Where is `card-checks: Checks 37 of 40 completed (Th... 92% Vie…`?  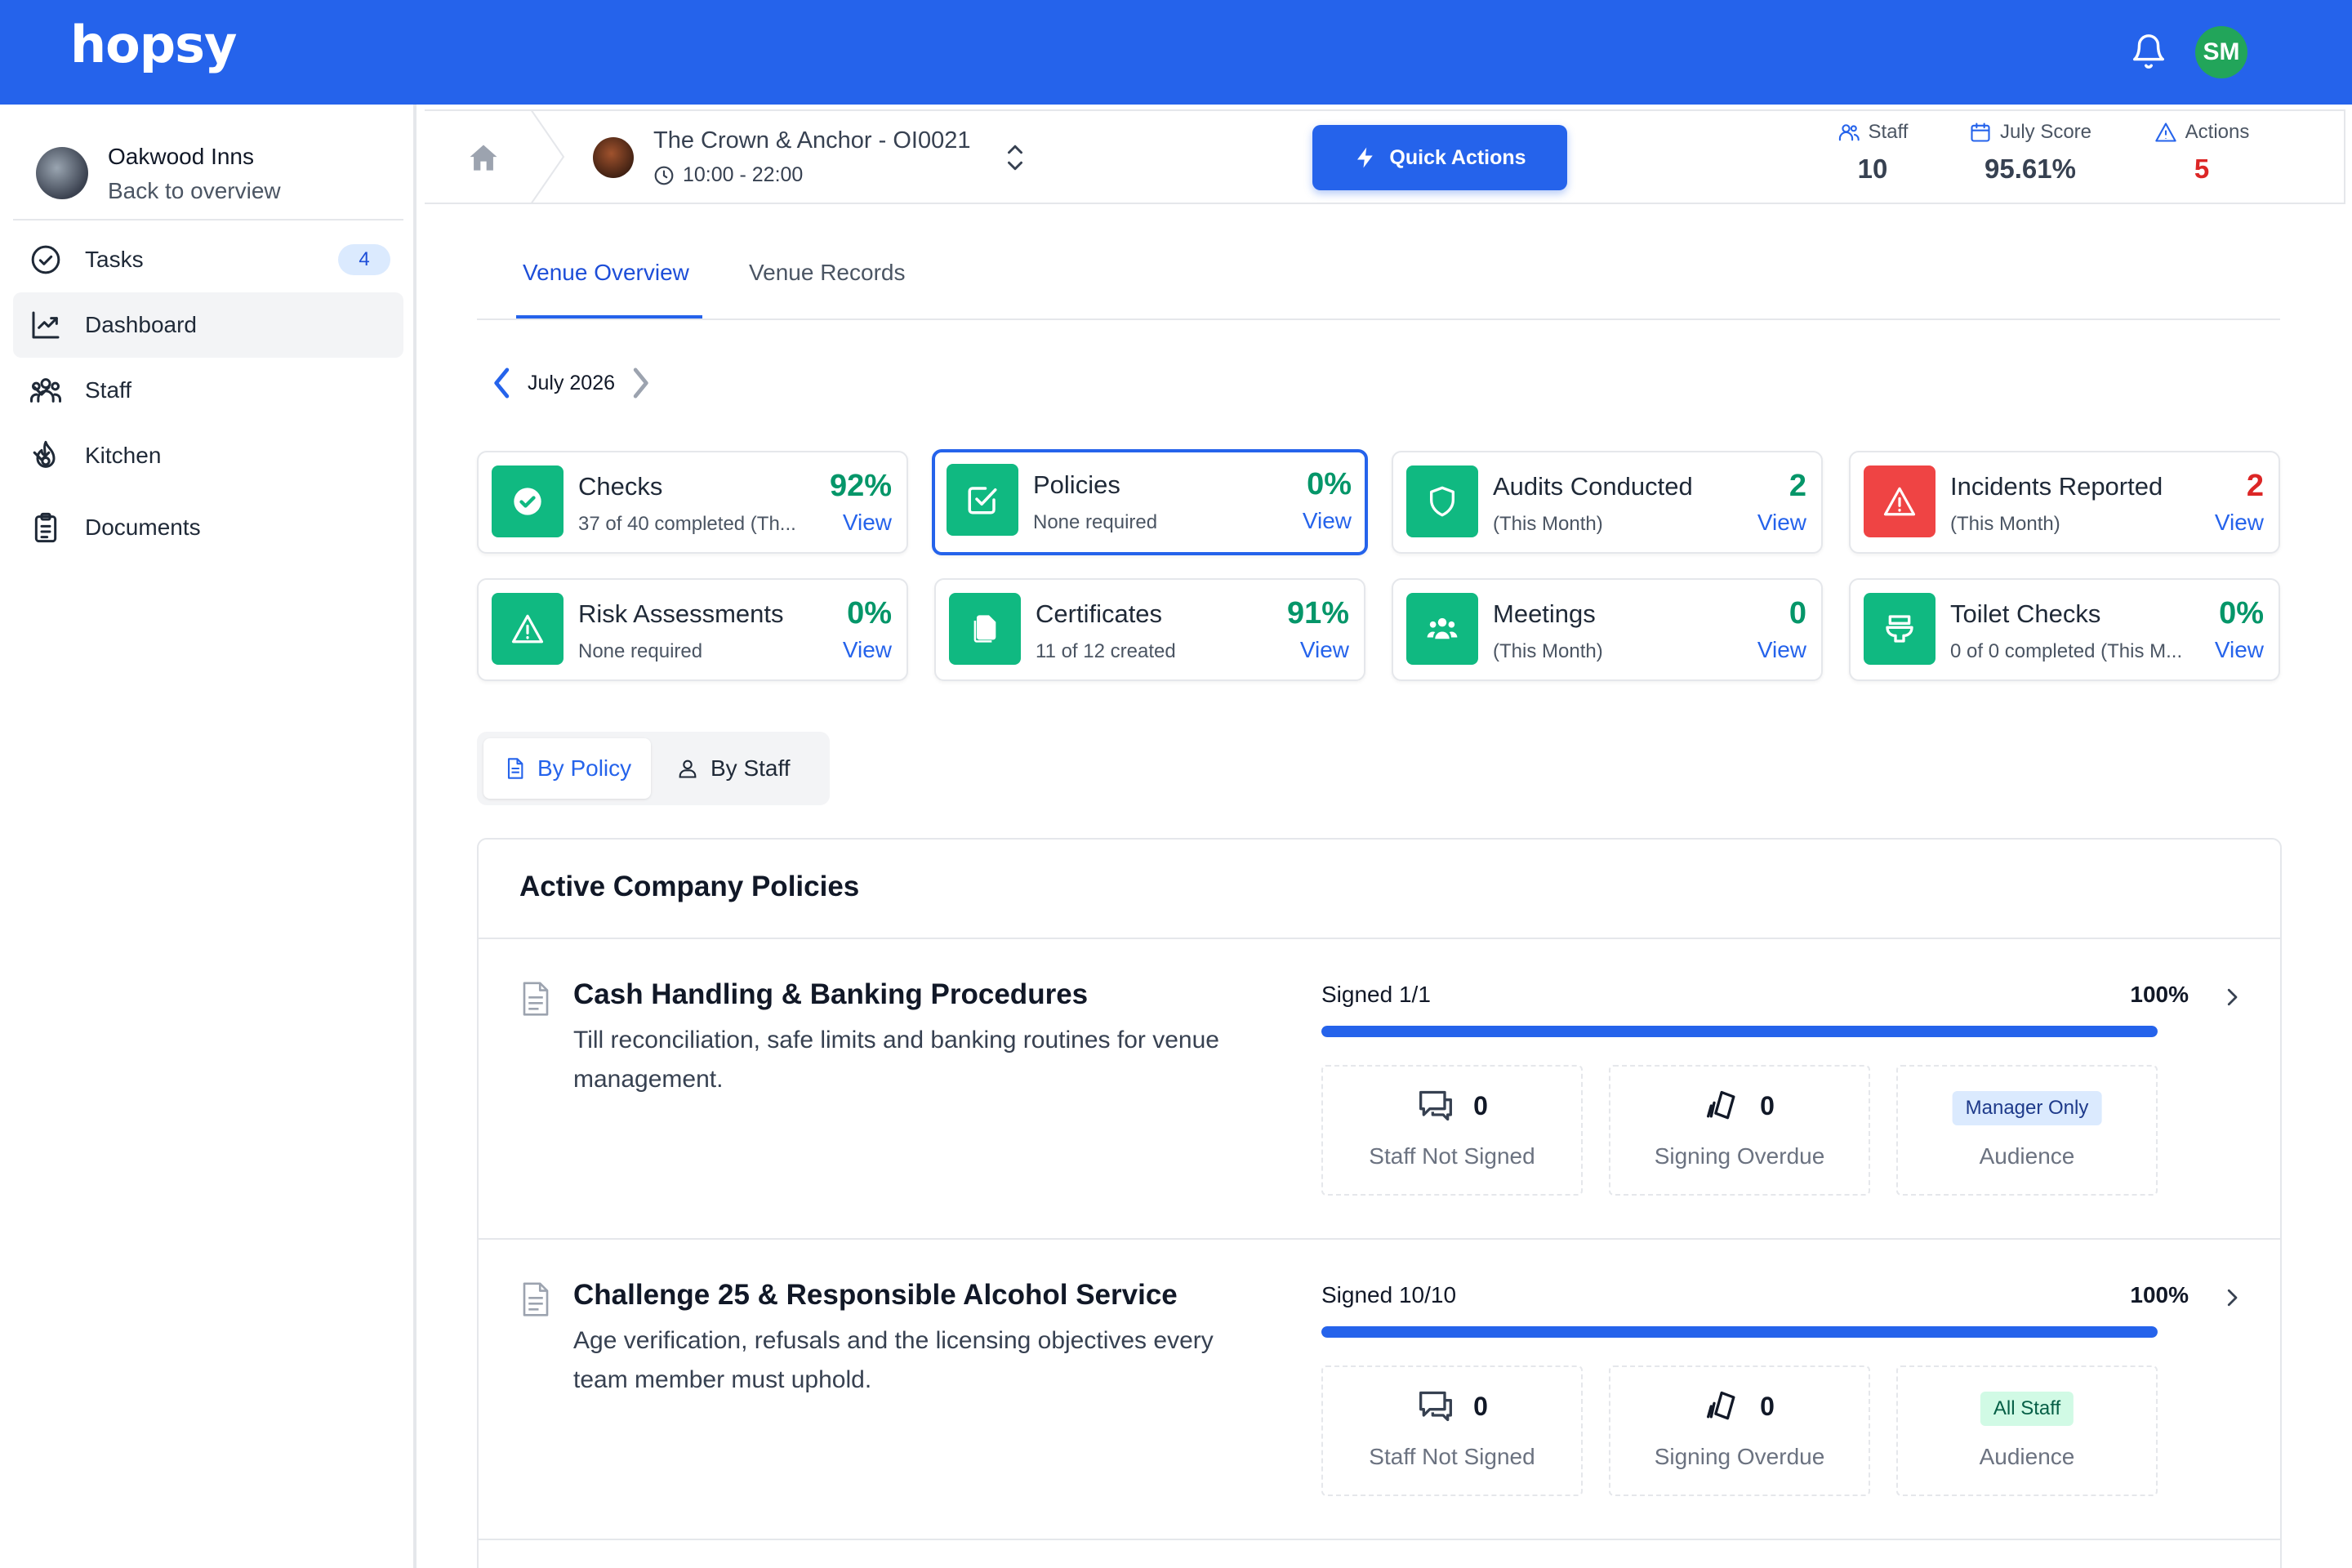
card-checks: Checks 37 of 40 completed (Th... 92% Vie… is located at coordinates (692, 502).